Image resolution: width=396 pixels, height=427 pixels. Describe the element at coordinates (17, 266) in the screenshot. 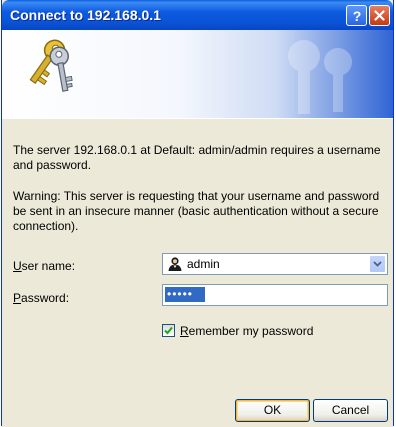

I see `username-label-accesskey: U` at that location.